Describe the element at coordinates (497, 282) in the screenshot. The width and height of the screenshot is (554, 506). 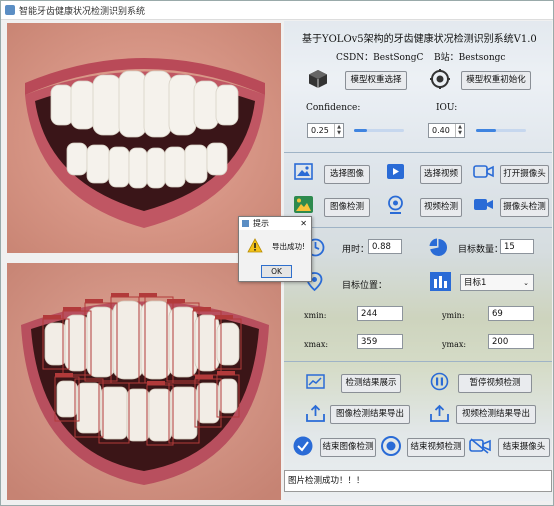
I see `target-select-dropdown: 目标1 ⌄` at that location.